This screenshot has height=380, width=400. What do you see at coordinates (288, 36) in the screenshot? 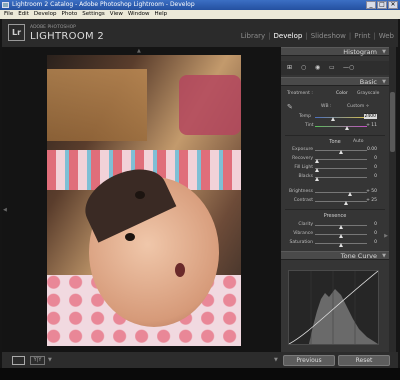
I see `module-develop: Develop` at bounding box center [288, 36].